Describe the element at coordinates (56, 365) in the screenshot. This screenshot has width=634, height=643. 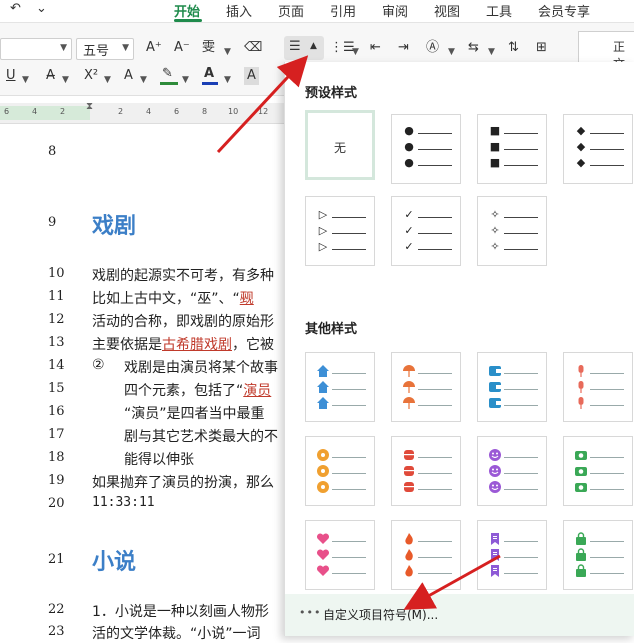
I see `line-number: 14` at that location.